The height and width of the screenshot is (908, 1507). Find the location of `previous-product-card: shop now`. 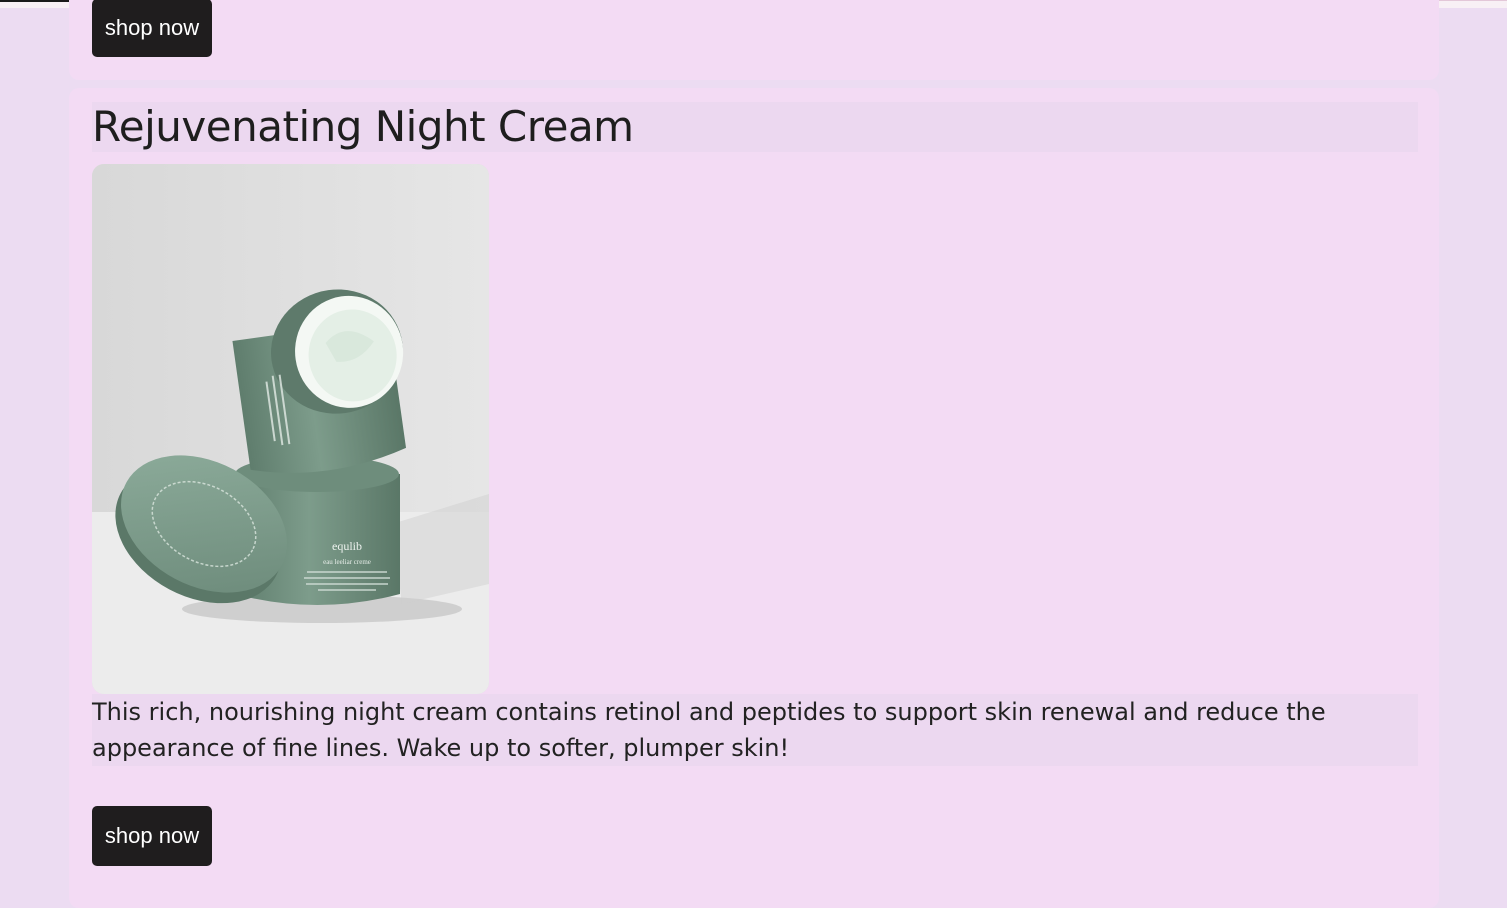

previous-product-card: shop now is located at coordinates (754, 40).